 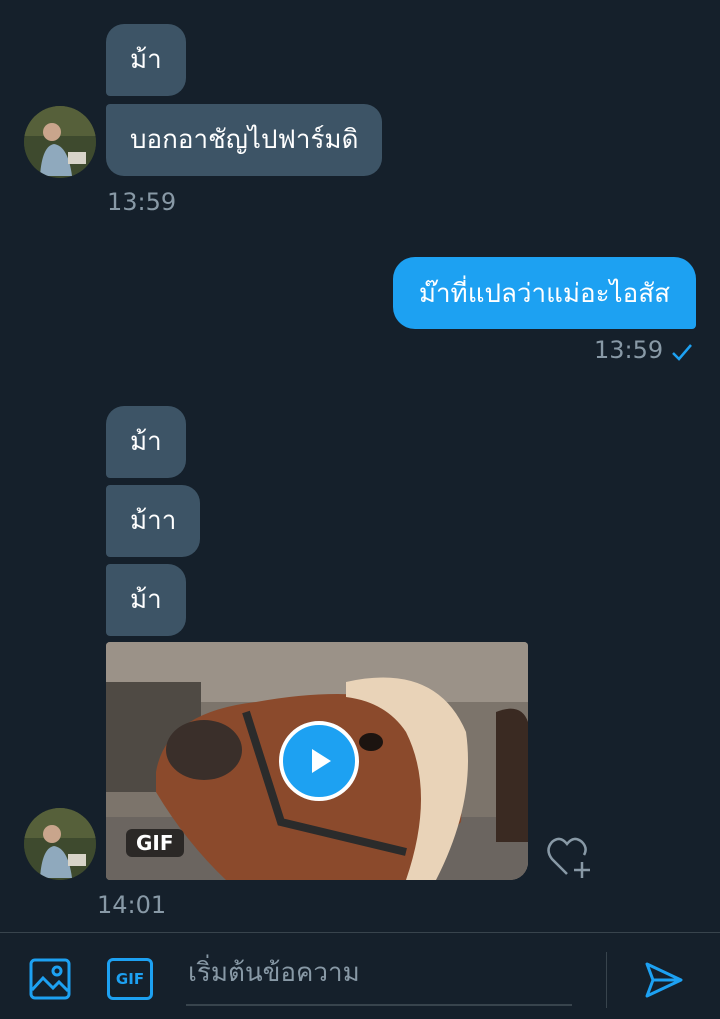 I want to click on message-text: ม๊าที่แปลว่าแม่อะไอสัส, so click(x=544, y=293).